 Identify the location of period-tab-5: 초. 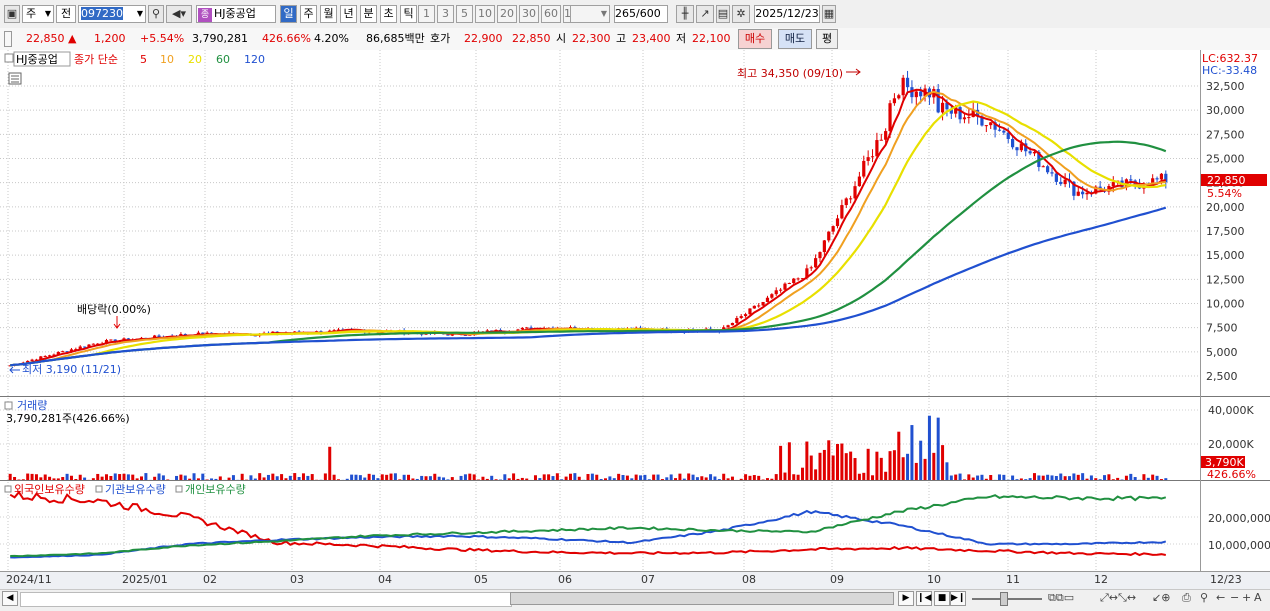
(388, 14).